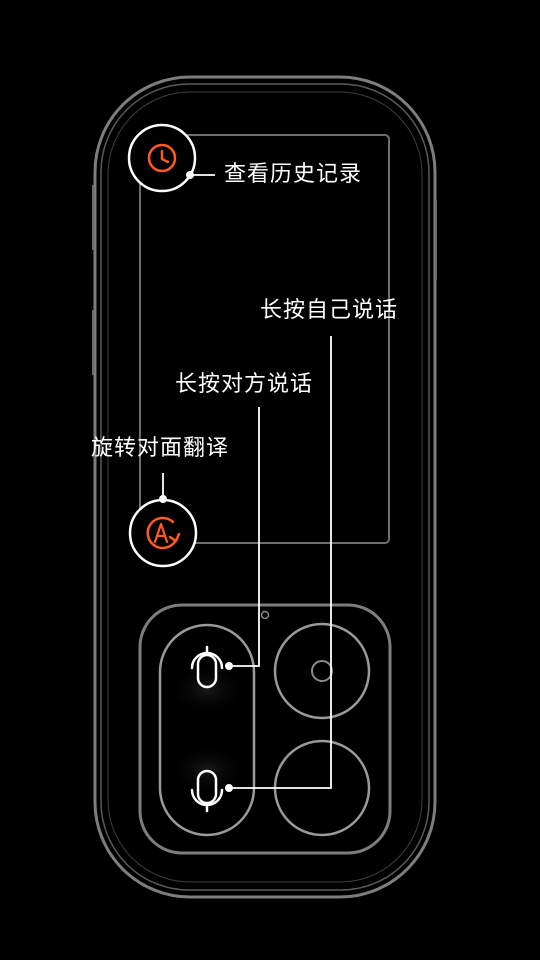 The image size is (540, 960). What do you see at coordinates (293, 174) in the screenshot?
I see `history-callout-label: 查看历史记录` at bounding box center [293, 174].